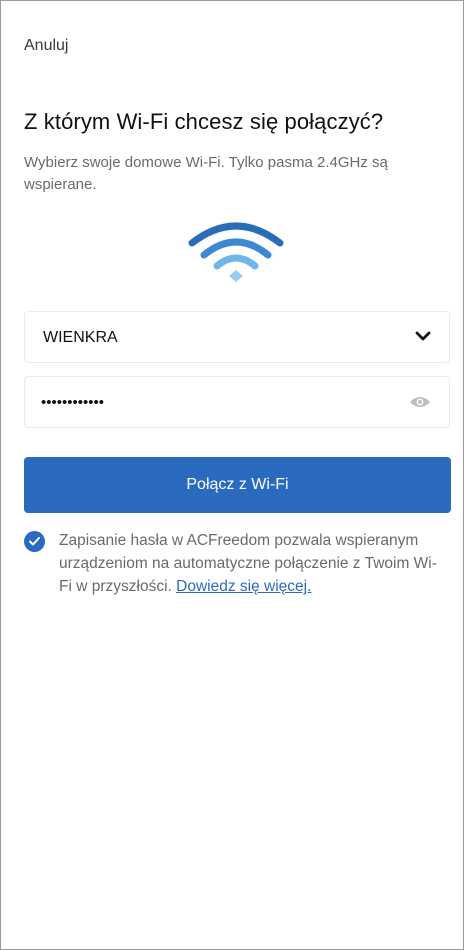 Image resolution: width=464 pixels, height=950 pixels. What do you see at coordinates (237, 337) in the screenshot?
I see `wifi-network-select: WIENKRA` at bounding box center [237, 337].